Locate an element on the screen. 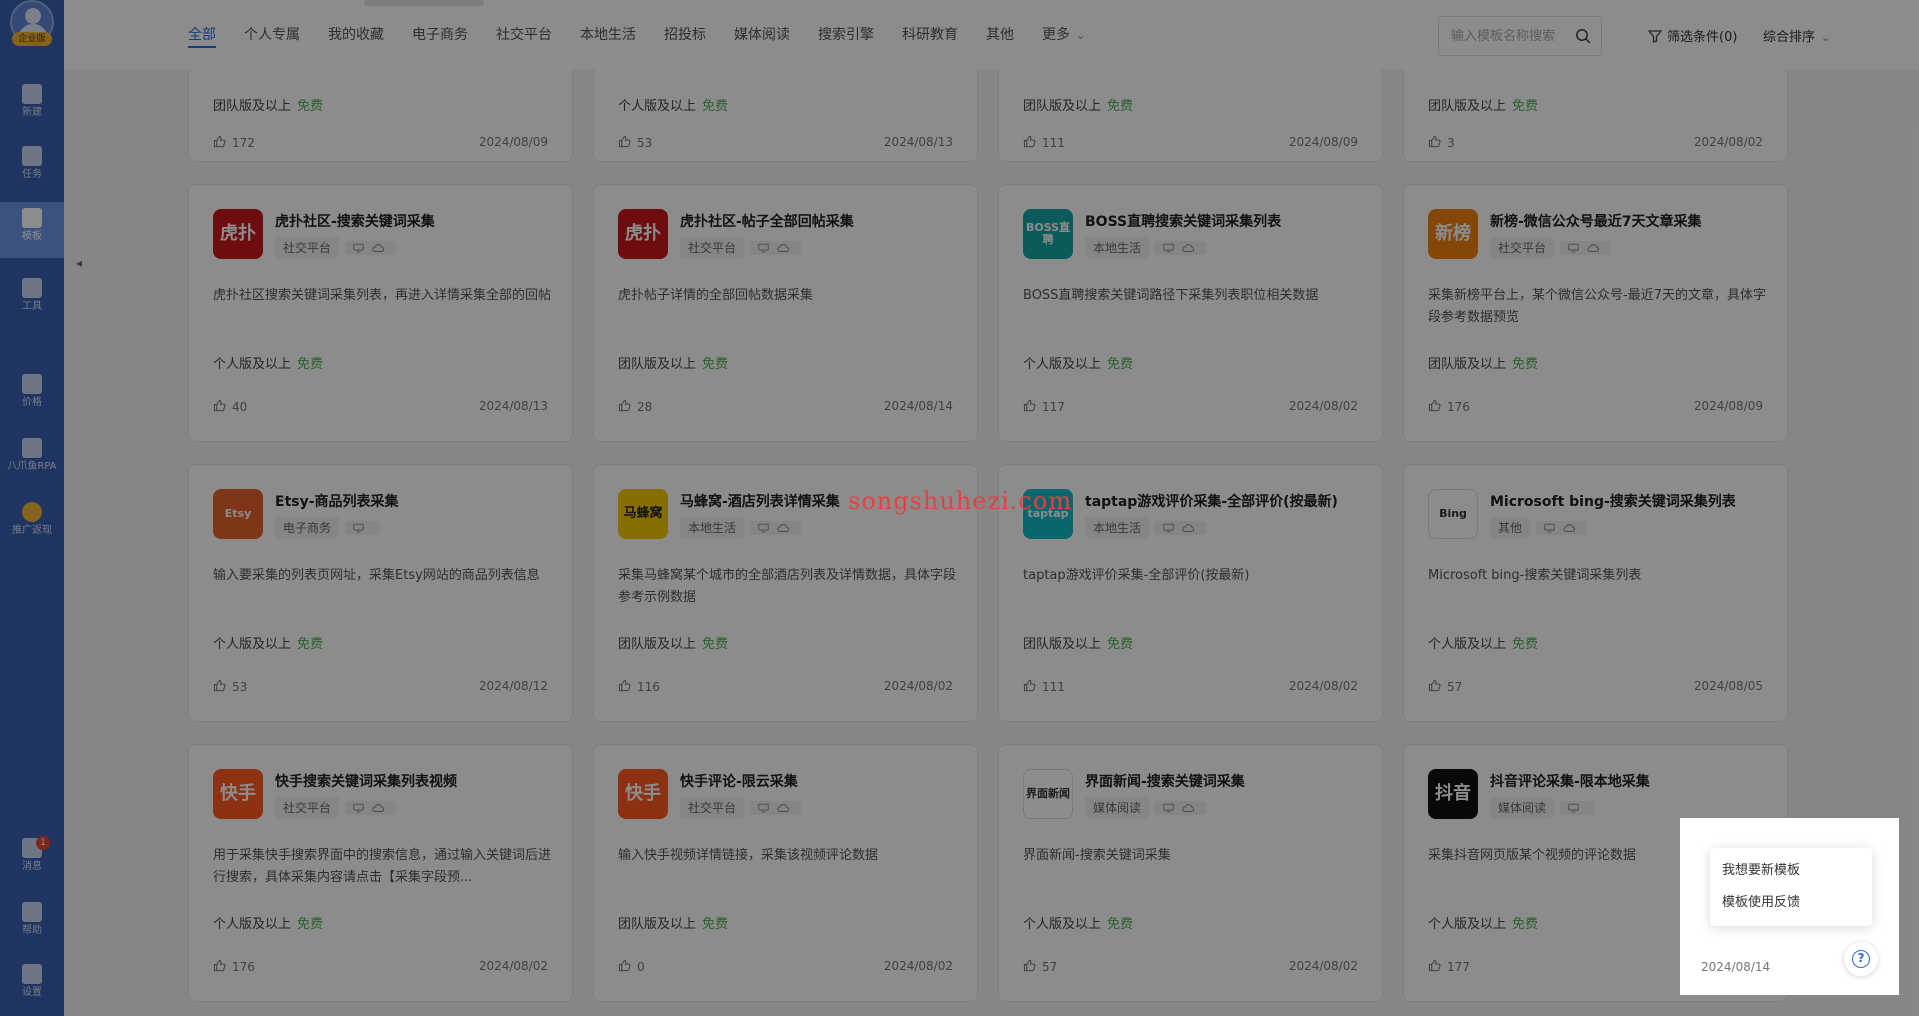 Image resolution: width=1919 pixels, height=1016 pixels. watermark-text: songshuhezi.com is located at coordinates (960, 501).